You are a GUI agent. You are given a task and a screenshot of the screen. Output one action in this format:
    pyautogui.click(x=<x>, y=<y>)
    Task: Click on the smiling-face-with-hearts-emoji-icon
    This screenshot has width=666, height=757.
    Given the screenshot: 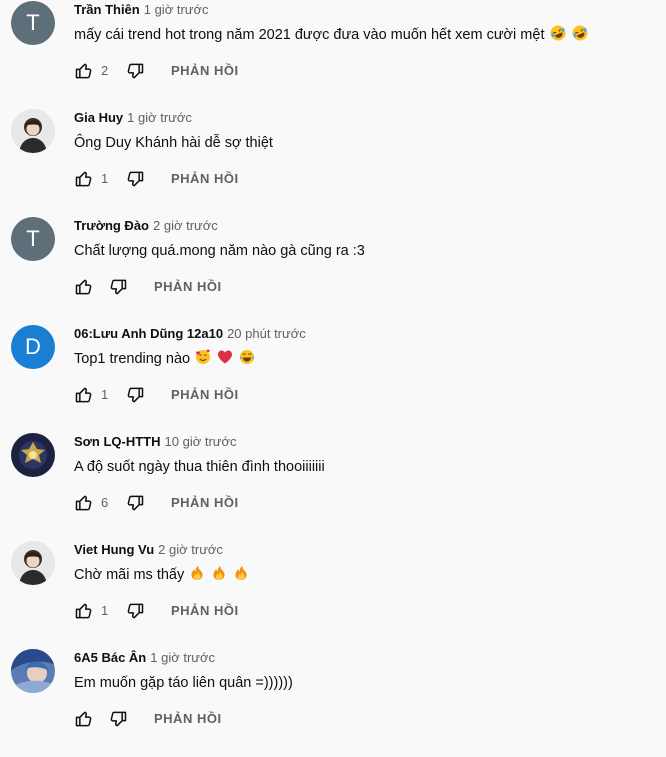 What is the action you would take?
    pyautogui.click(x=203, y=358)
    